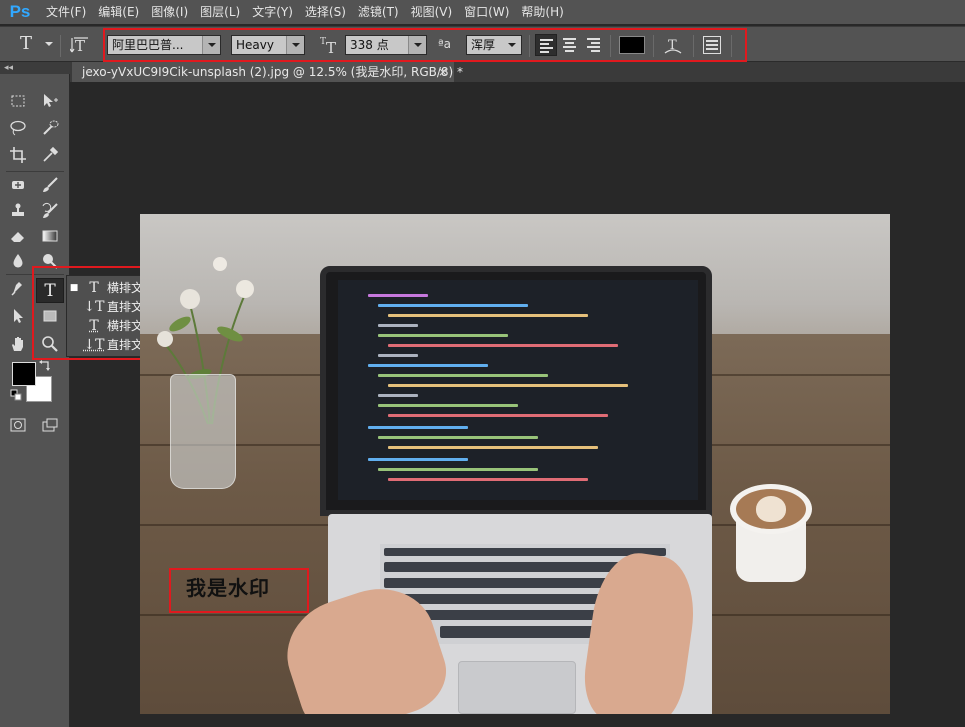  I want to click on path-selection-tool-icon, so click(18, 316).